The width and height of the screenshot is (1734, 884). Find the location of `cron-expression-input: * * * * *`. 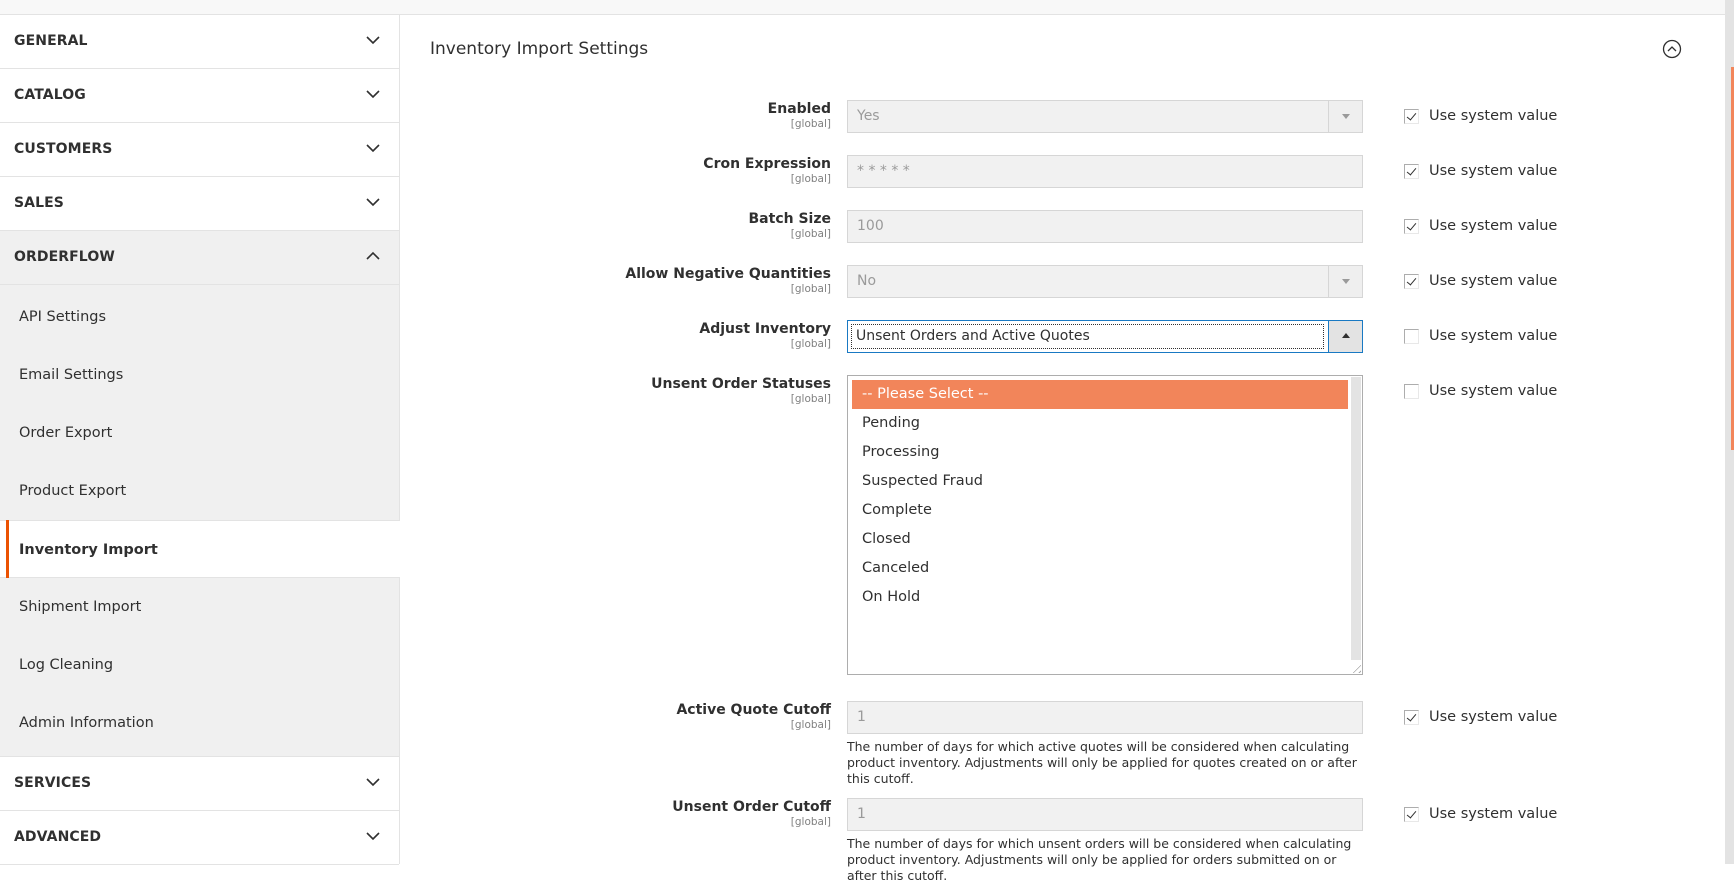

cron-expression-input: * * * * * is located at coordinates (1105, 171).